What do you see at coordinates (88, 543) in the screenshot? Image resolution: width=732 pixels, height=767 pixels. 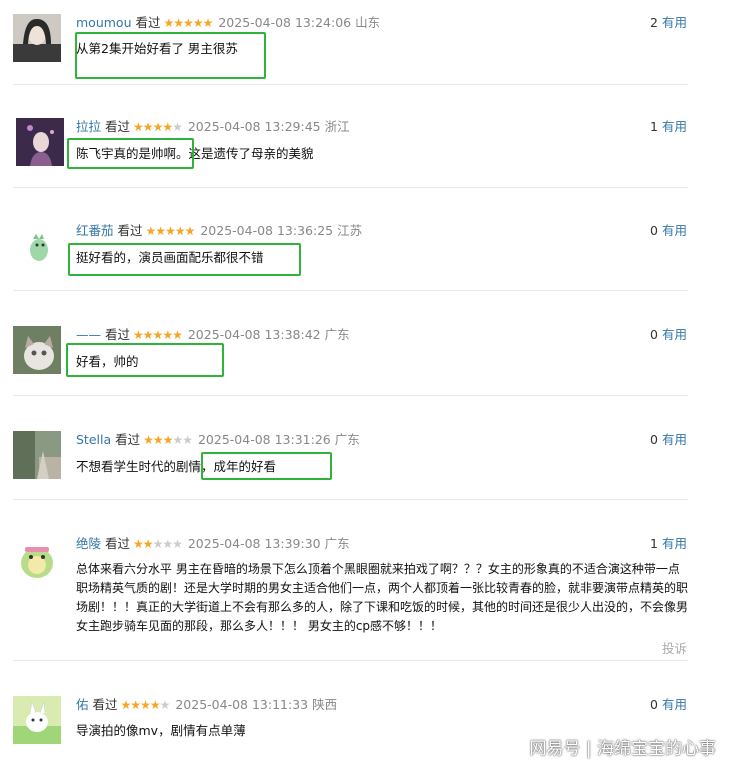 I see `username-link: 绝陵` at bounding box center [88, 543].